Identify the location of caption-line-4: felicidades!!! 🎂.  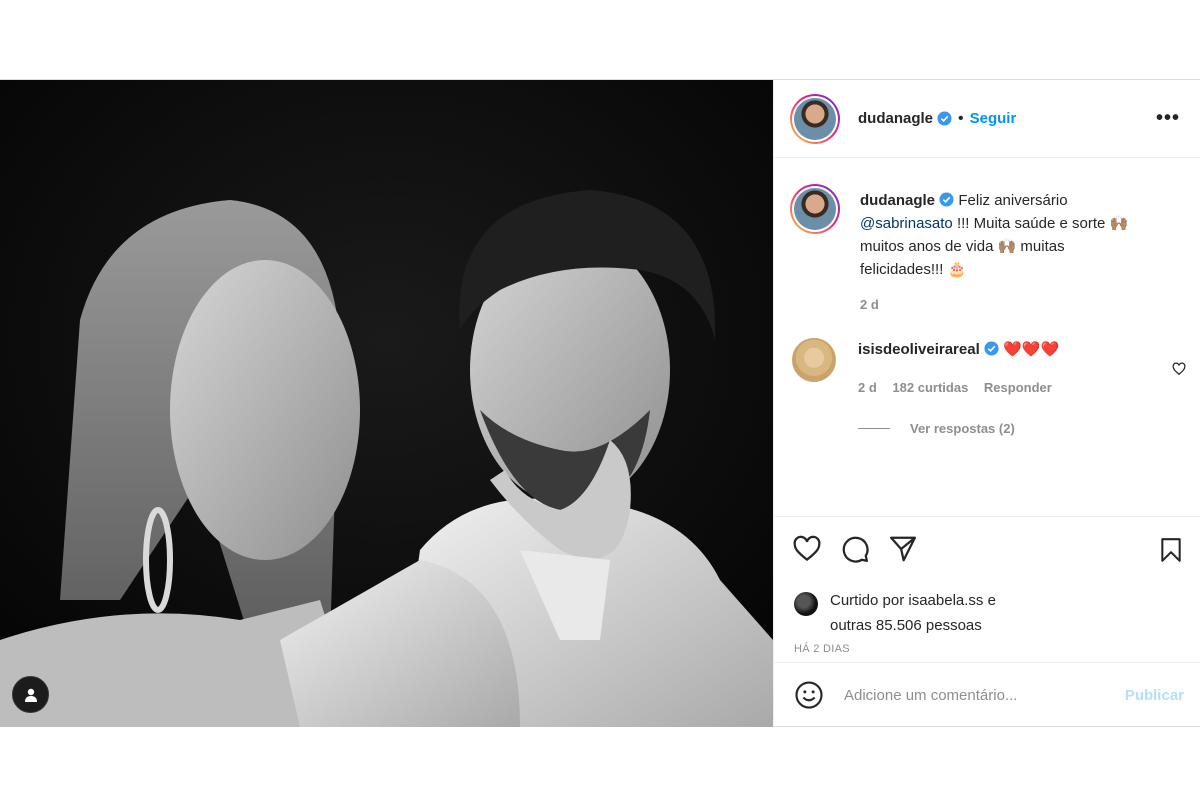
(913, 269).